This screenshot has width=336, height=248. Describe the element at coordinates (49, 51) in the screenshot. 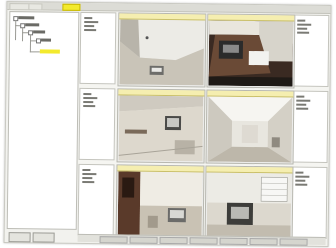

I see `tree-item-selected` at that location.